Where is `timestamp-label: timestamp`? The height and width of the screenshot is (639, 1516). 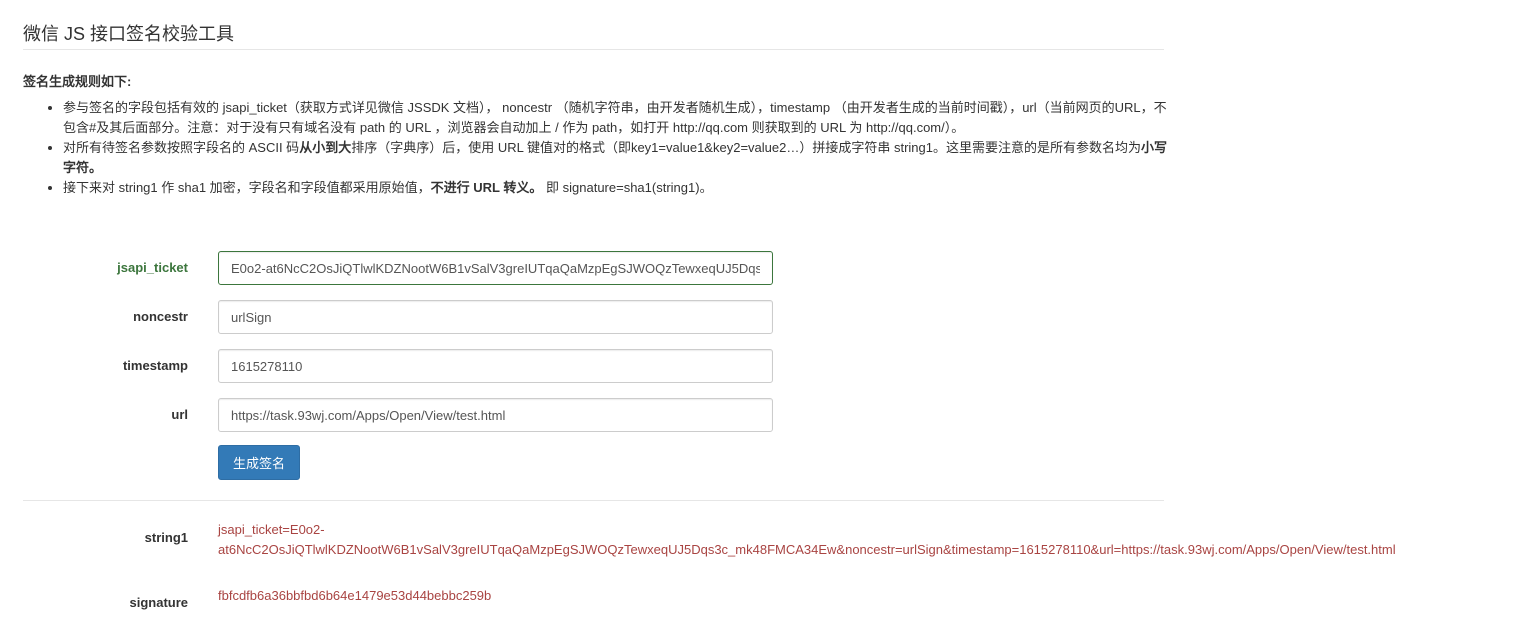
timestamp-label: timestamp is located at coordinates (155, 365).